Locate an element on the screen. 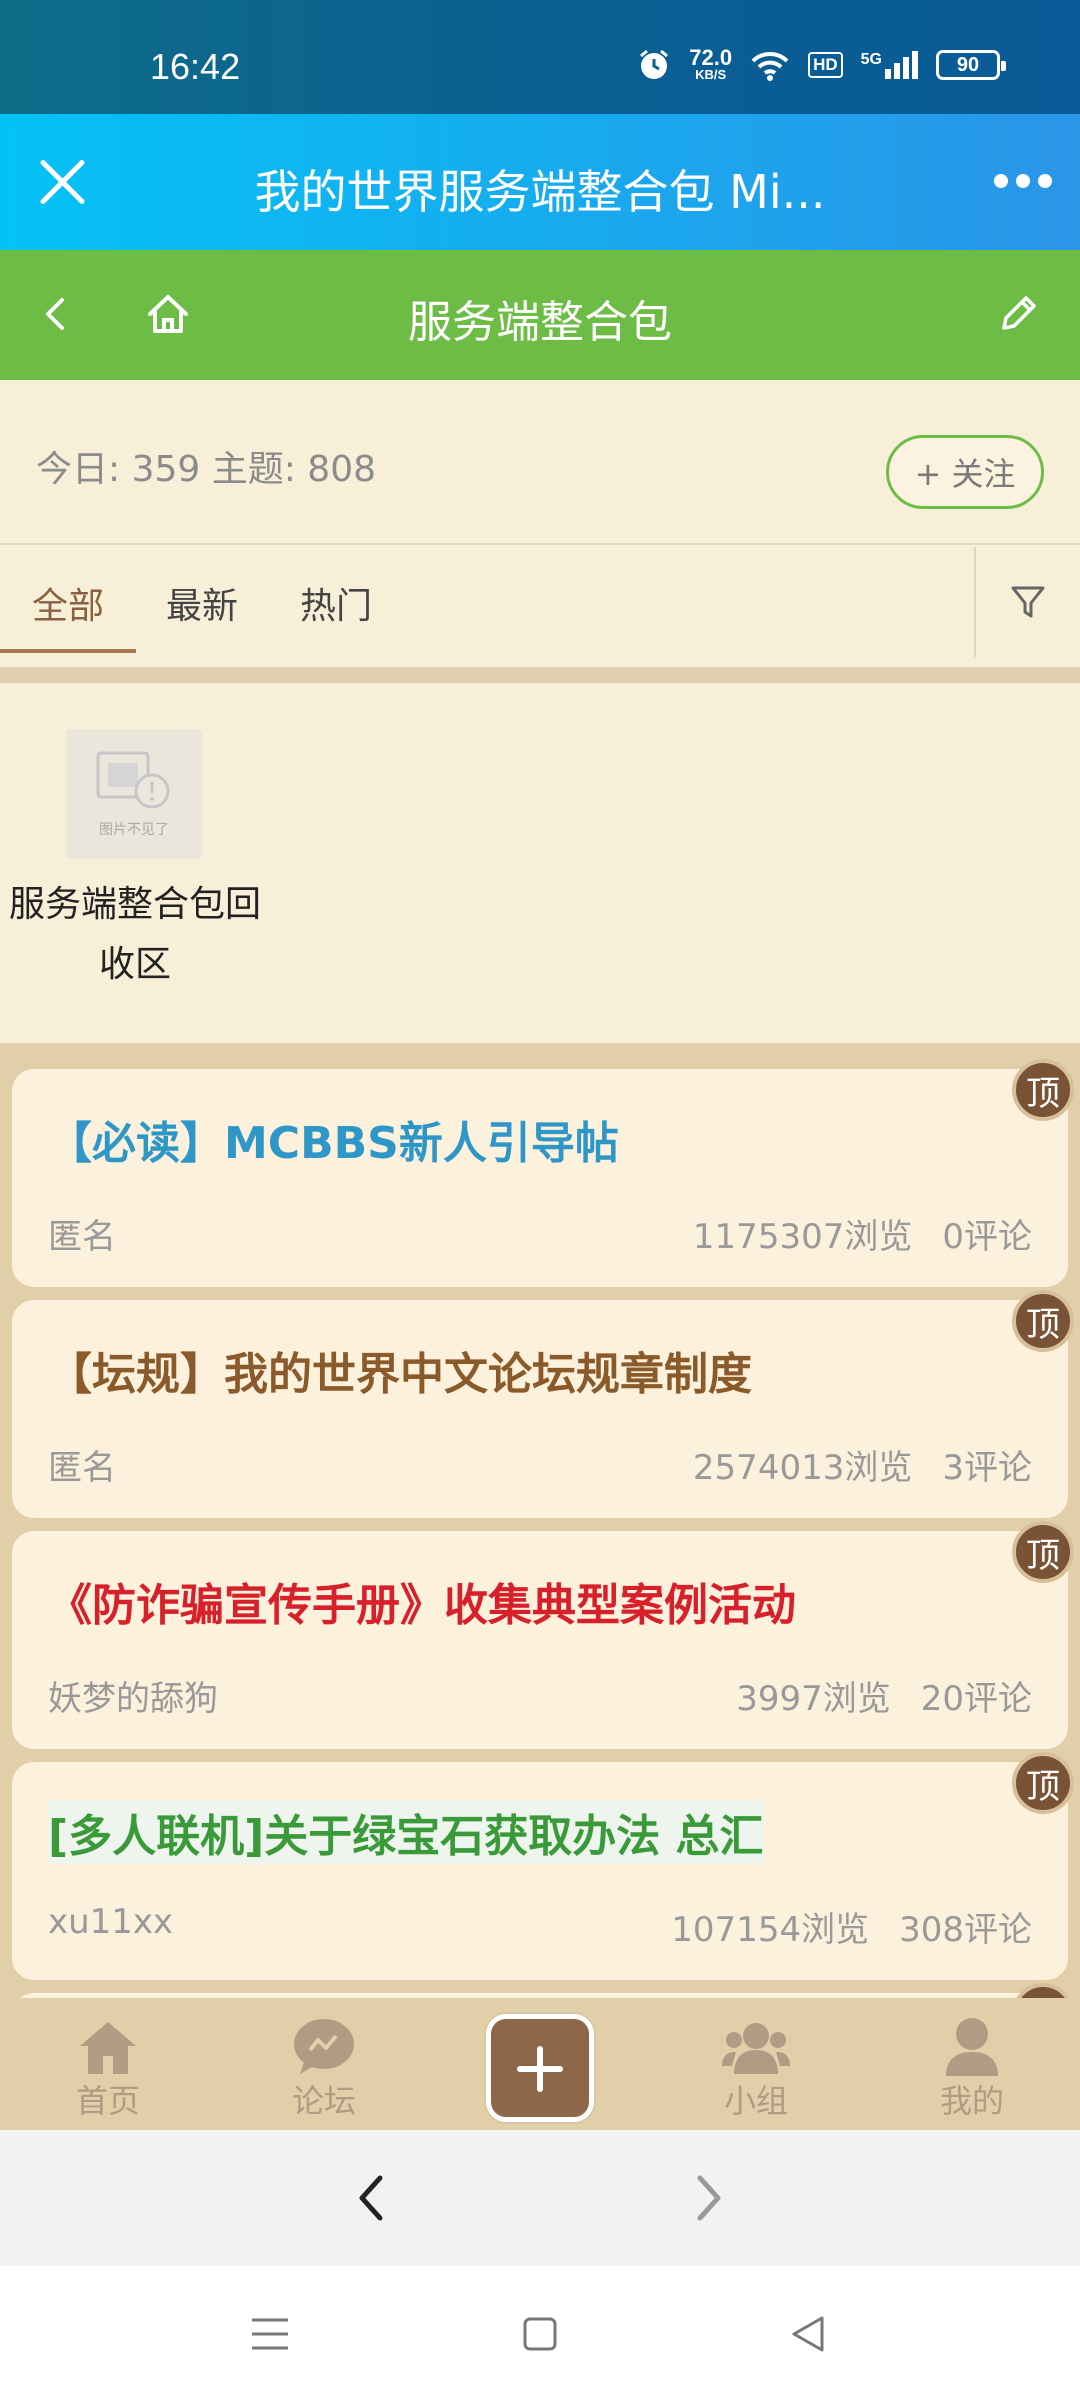 This screenshot has height=2400, width=1080. home-icon is located at coordinates (108, 2048).